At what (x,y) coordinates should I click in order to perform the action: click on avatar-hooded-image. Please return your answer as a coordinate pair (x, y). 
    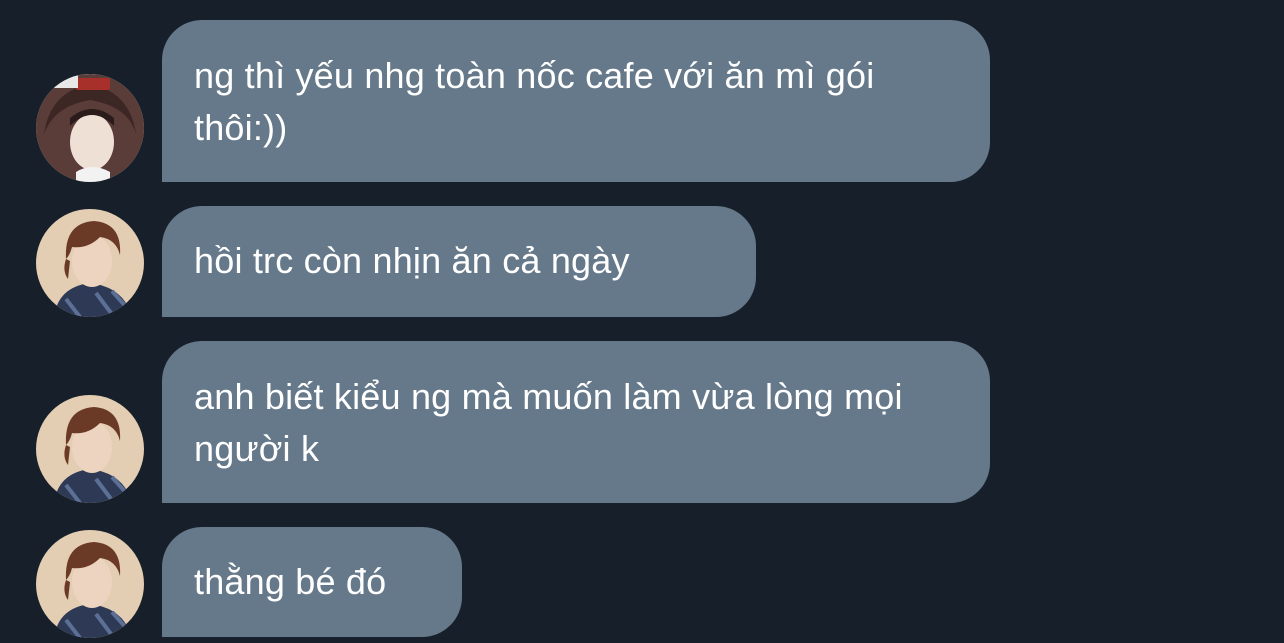
    Looking at the image, I should click on (90, 128).